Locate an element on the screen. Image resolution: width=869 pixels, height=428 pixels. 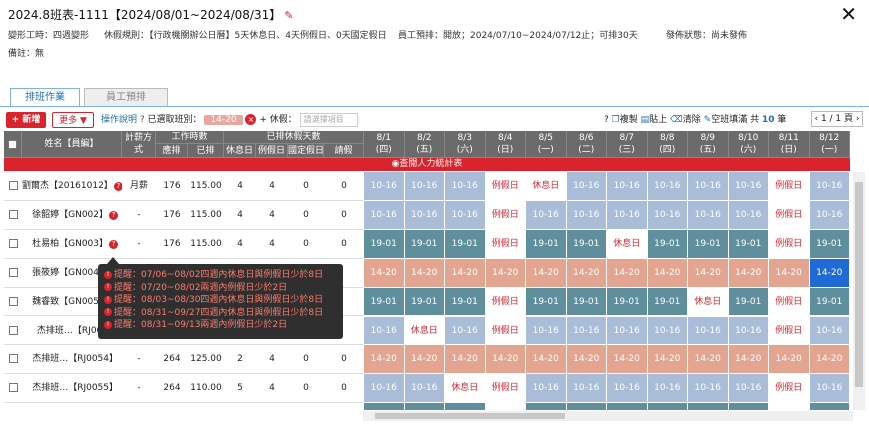
employee-name: 劉爾杰【20161012】 is located at coordinates (67, 186).